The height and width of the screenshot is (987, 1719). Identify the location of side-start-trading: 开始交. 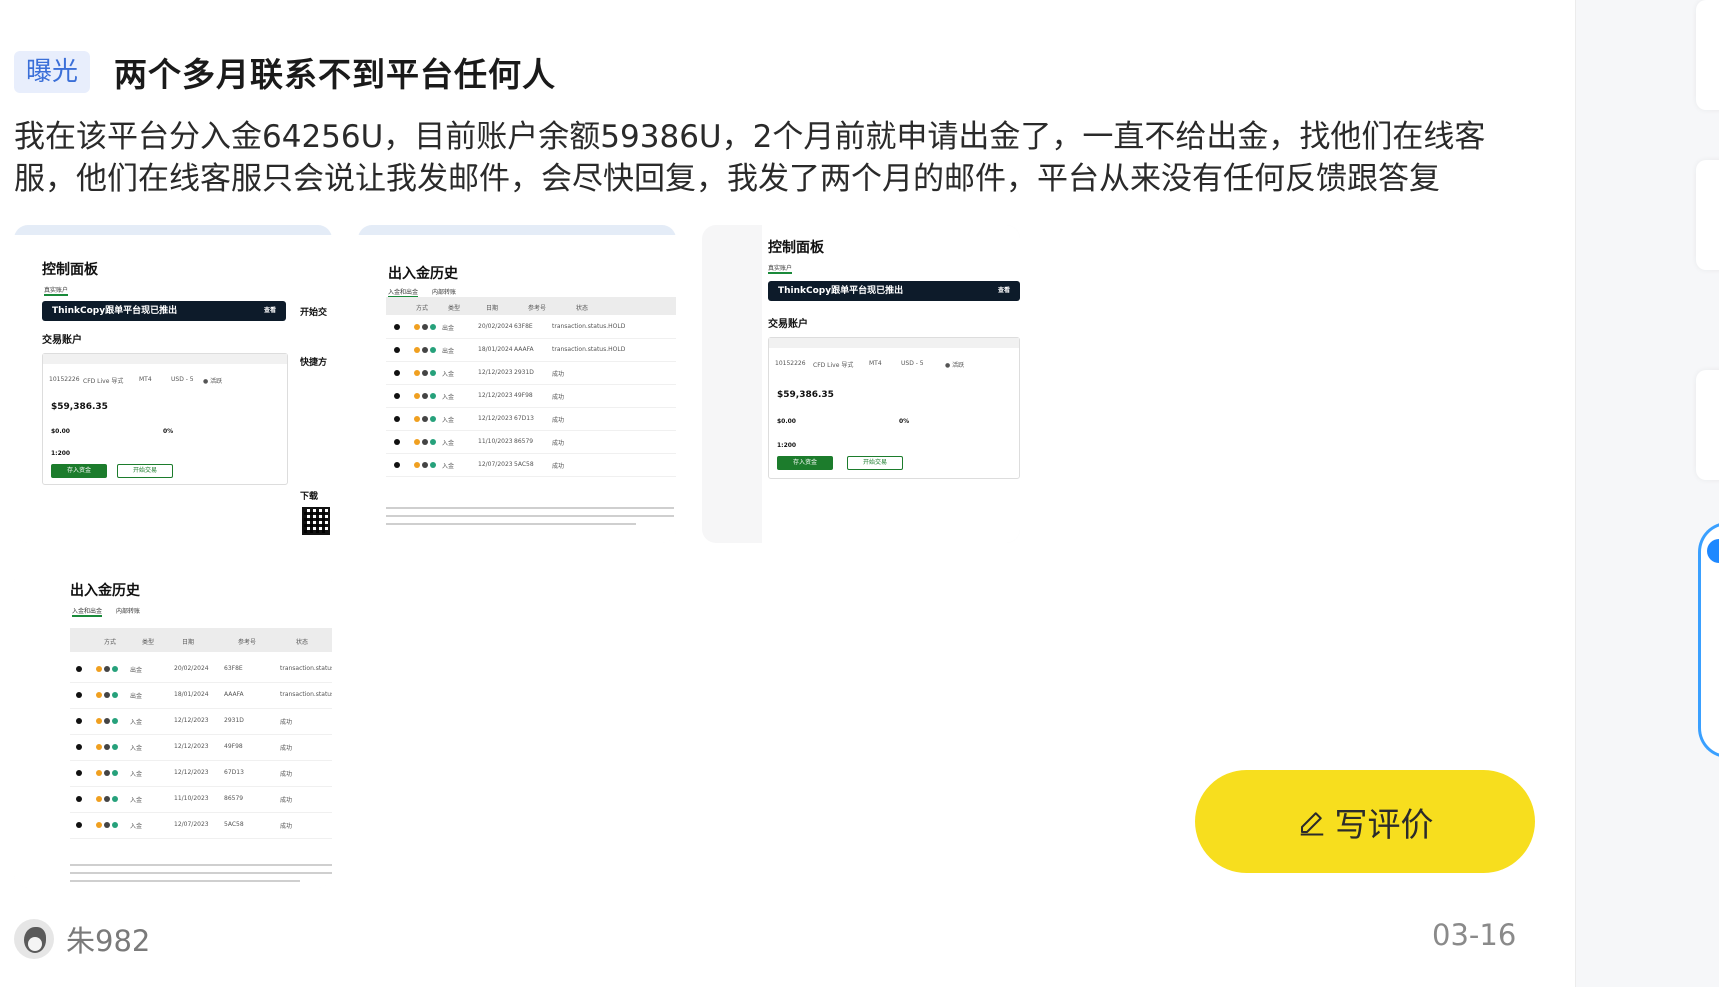
(314, 313).